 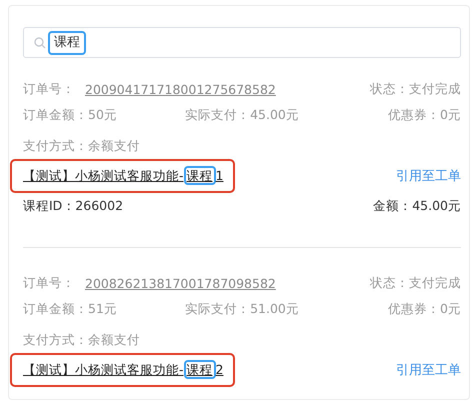 I want to click on actual-paid: 实际支付：45.00元, so click(x=242, y=115).